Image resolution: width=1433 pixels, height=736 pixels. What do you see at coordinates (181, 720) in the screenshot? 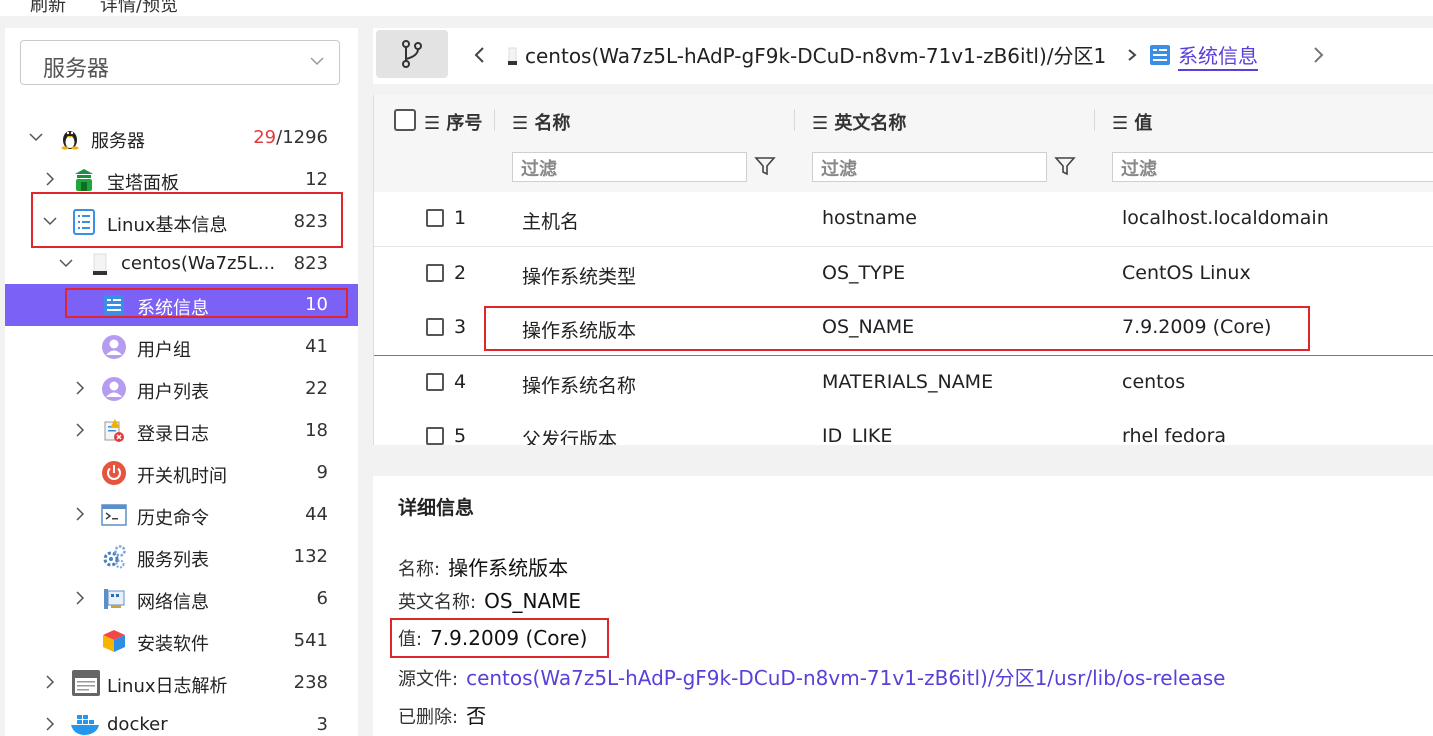
I see `tree-item-docker: docker 3` at bounding box center [181, 720].